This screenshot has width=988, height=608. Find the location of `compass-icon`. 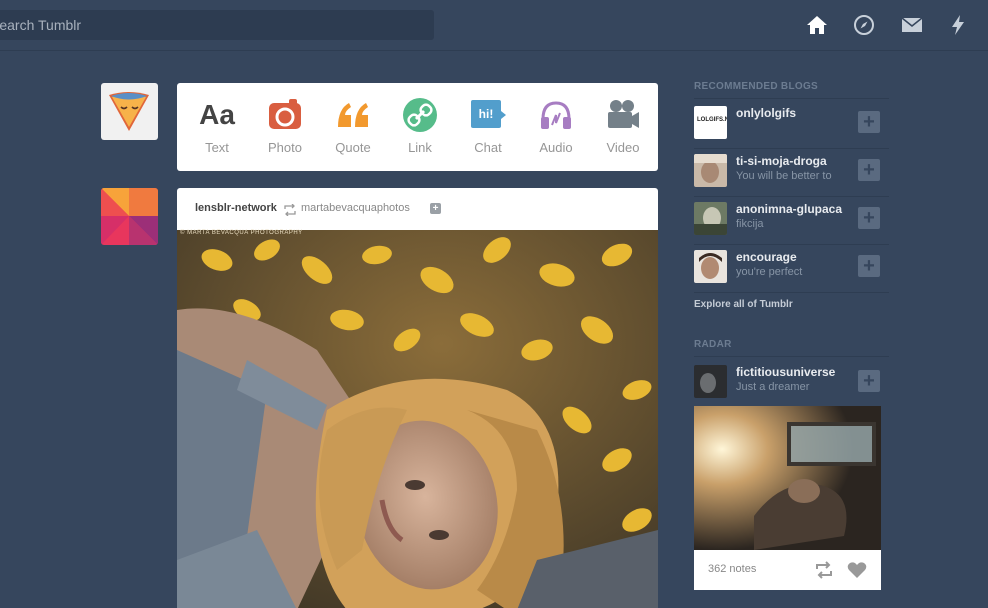

compass-icon is located at coordinates (864, 25).